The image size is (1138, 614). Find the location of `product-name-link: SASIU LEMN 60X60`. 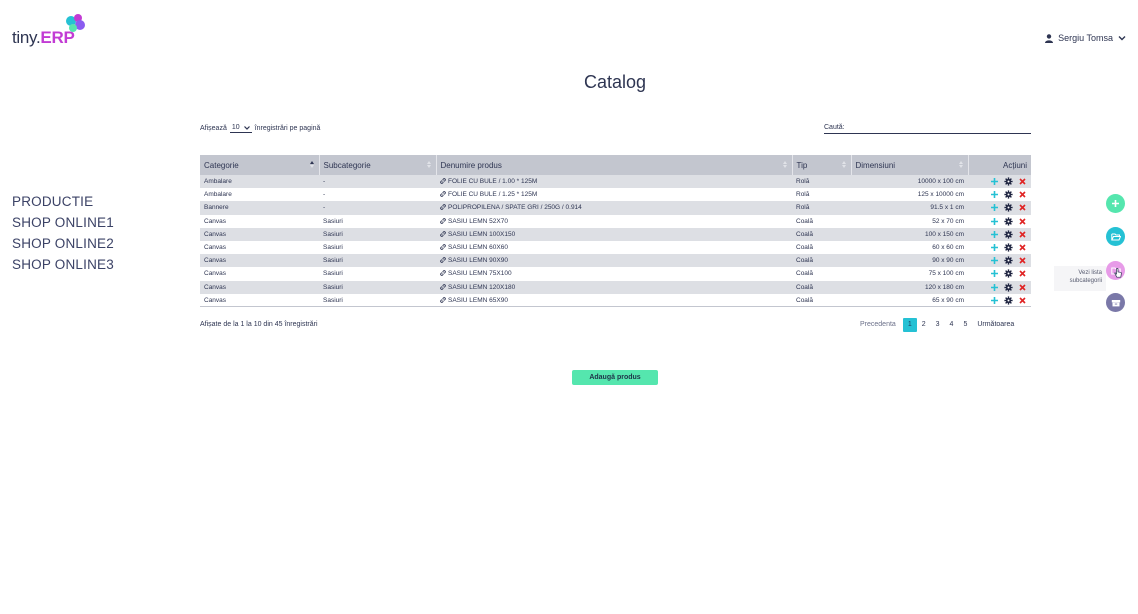

product-name-link: SASIU LEMN 60X60 is located at coordinates (478, 247).